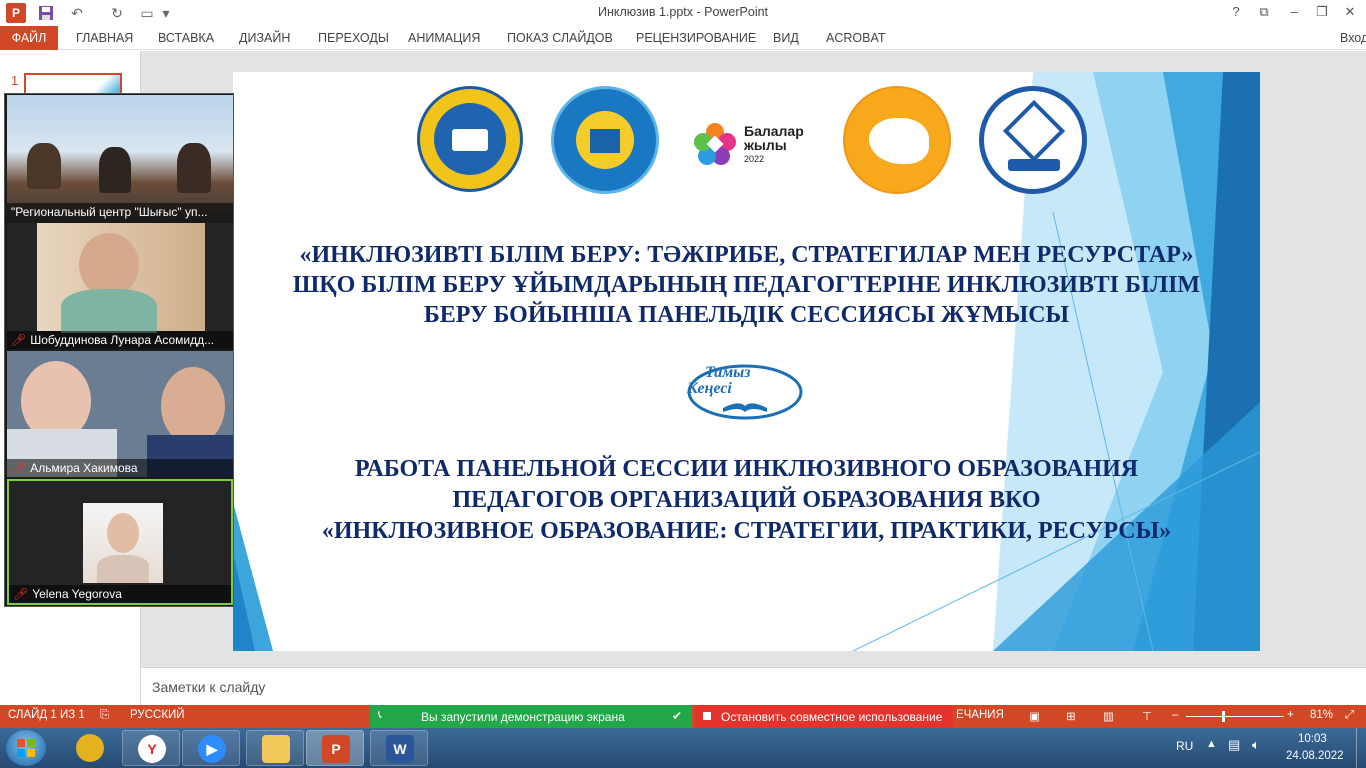 The width and height of the screenshot is (1366, 768). I want to click on zoom-slider, so click(1235, 716).